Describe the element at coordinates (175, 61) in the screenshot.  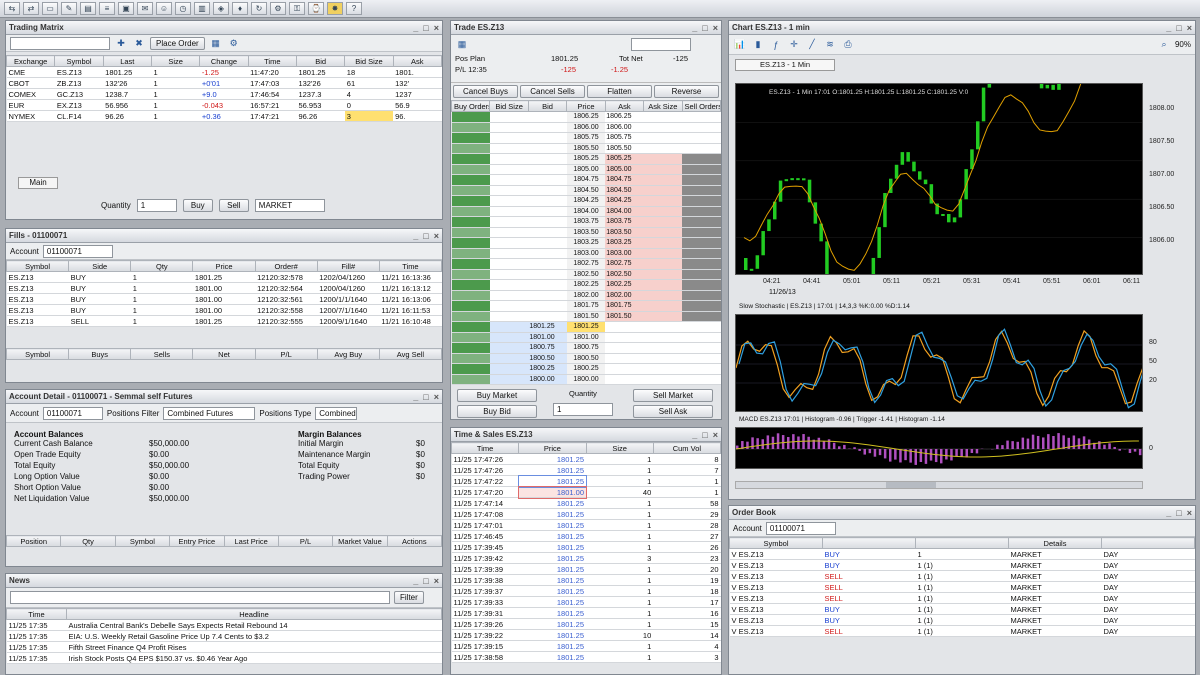
I see `column-header: Size` at that location.